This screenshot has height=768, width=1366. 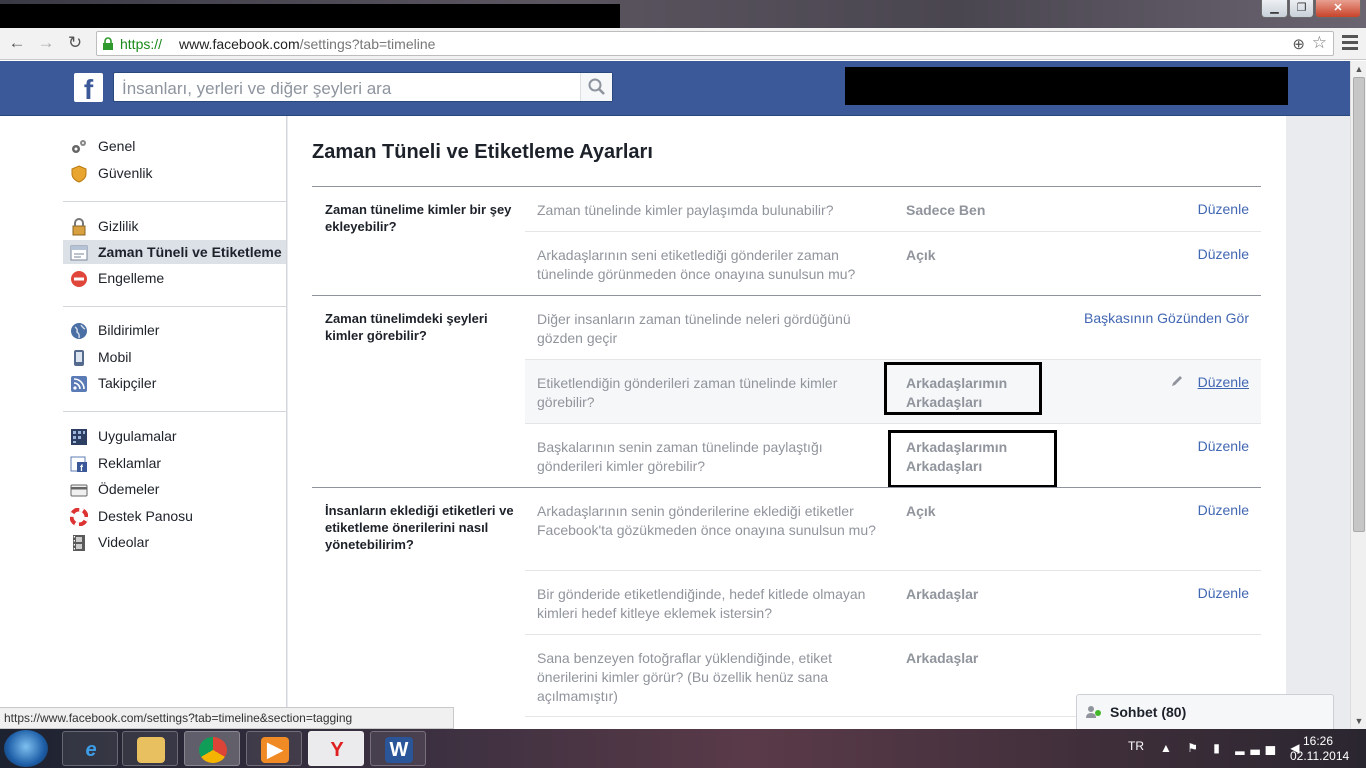 What do you see at coordinates (145, 516) in the screenshot?
I see `sidebar-item-label: Destek Panosu` at bounding box center [145, 516].